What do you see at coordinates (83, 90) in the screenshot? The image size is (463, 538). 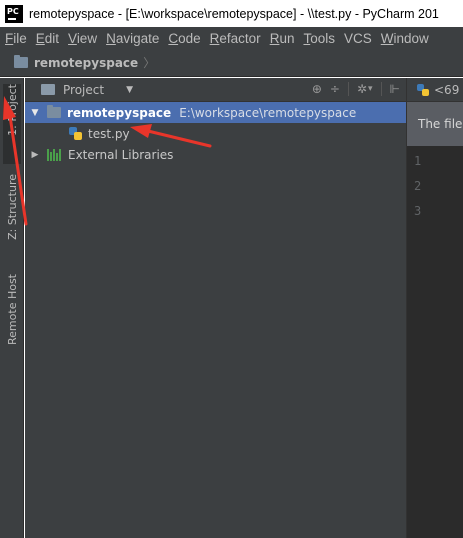 I see `project-view-selector: Project` at bounding box center [83, 90].